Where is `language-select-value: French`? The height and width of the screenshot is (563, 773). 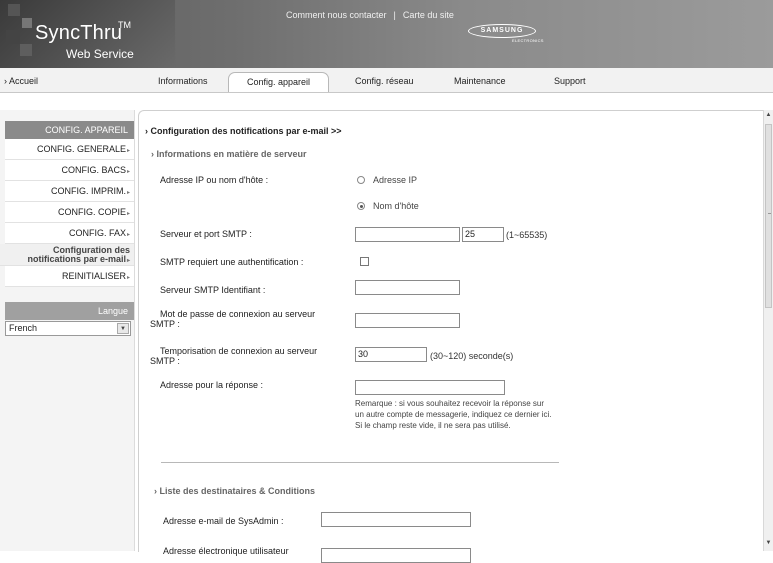 language-select-value: French is located at coordinates (23, 328).